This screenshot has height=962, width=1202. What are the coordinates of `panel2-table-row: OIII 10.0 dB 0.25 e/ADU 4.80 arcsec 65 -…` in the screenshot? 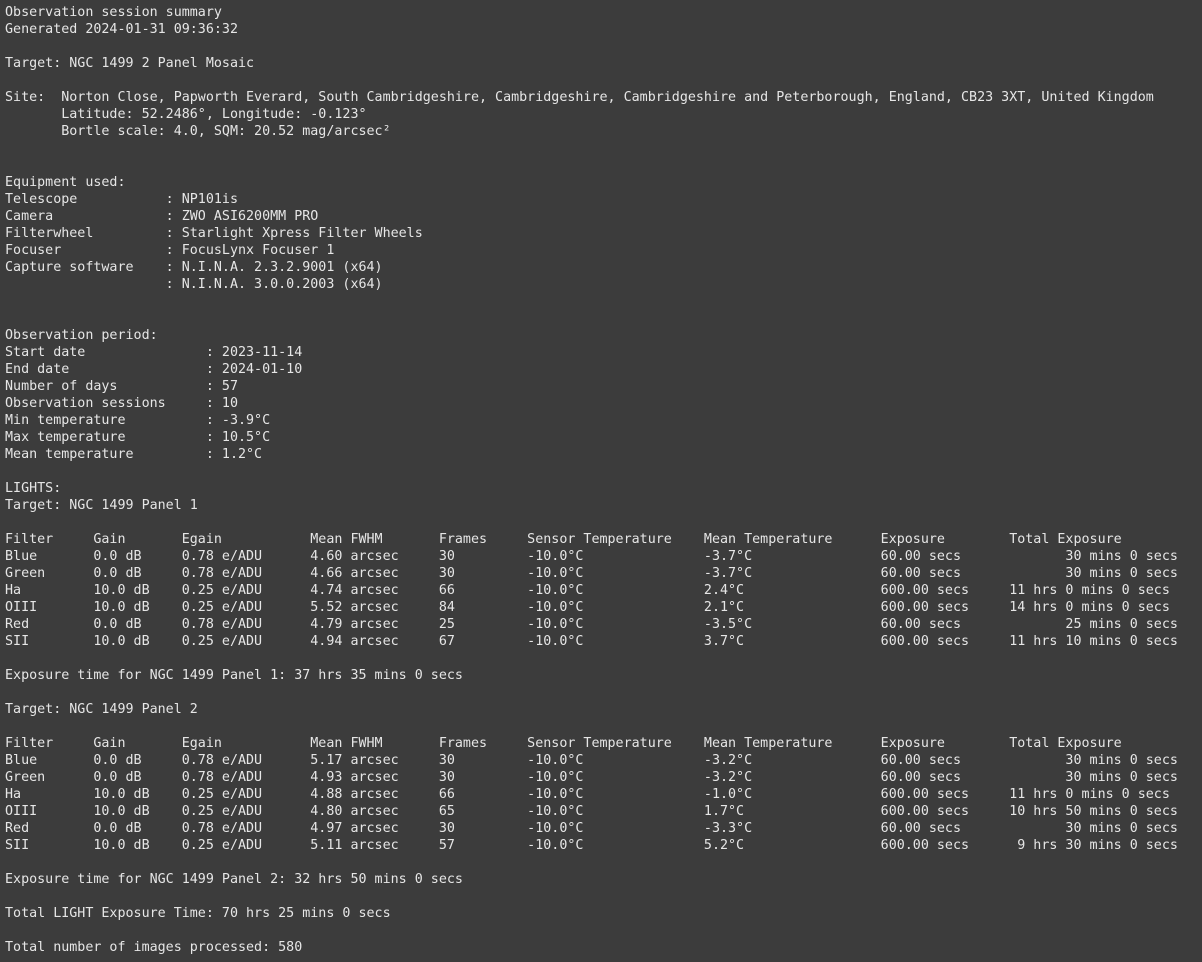 It's located at (591, 811).